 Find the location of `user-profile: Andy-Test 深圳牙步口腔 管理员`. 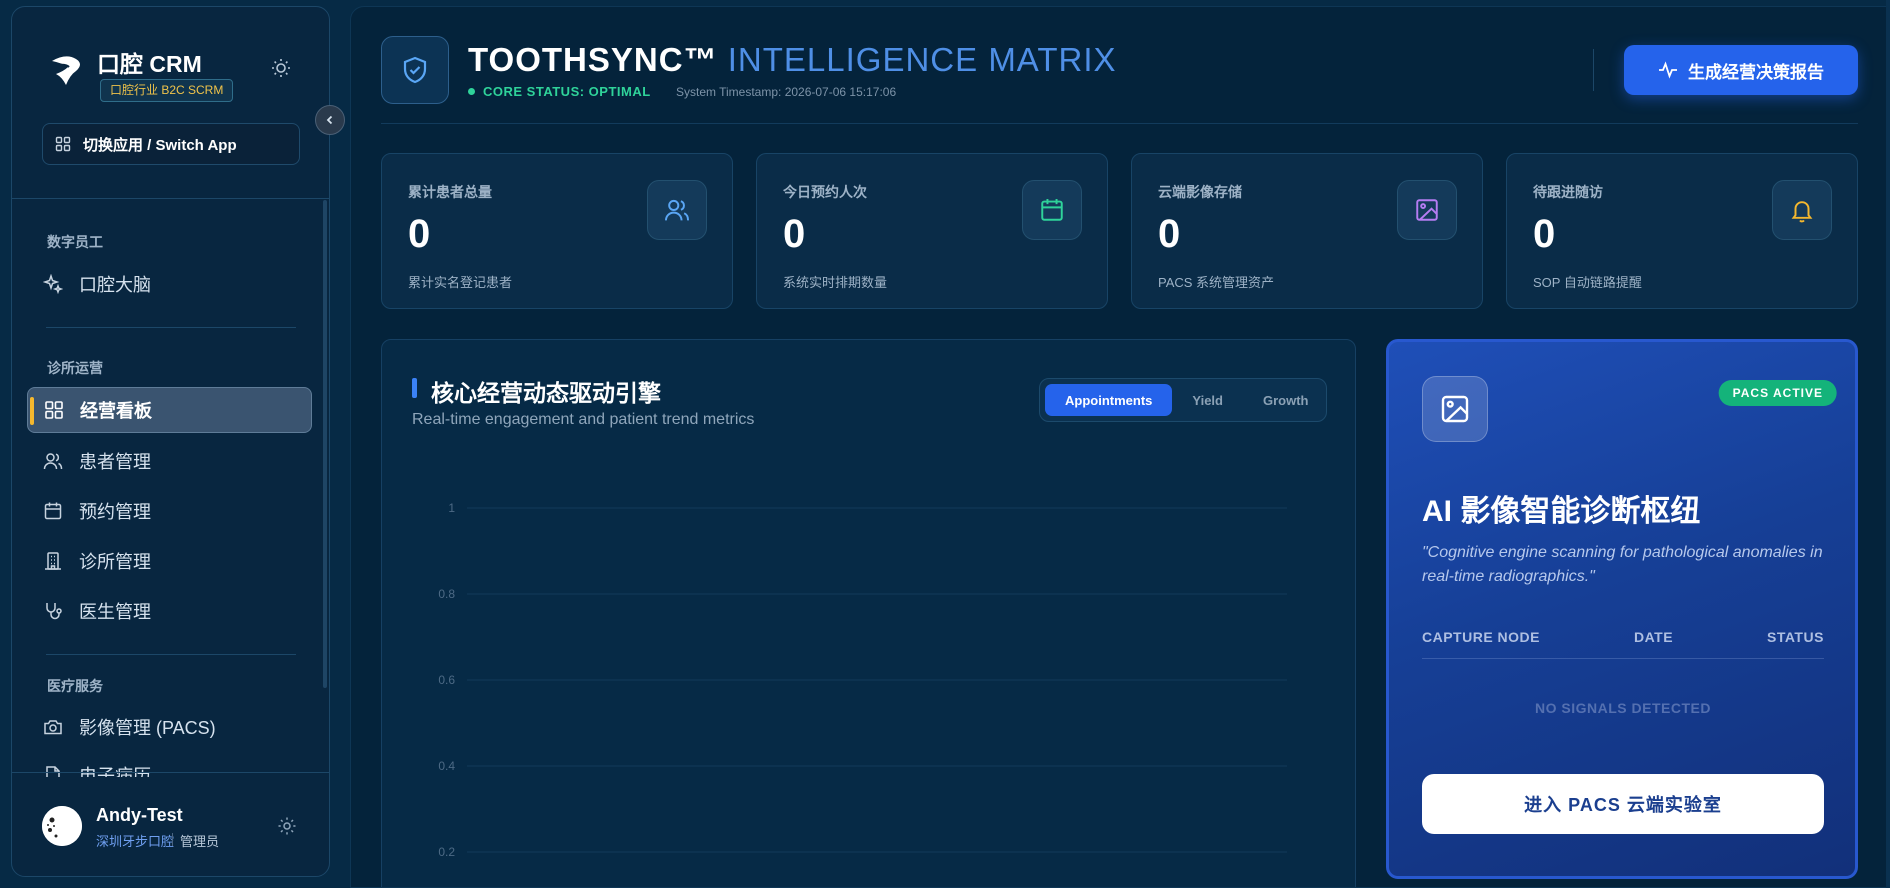

user-profile: Andy-Test 深圳牙步口腔 管理员 is located at coordinates (170, 824).